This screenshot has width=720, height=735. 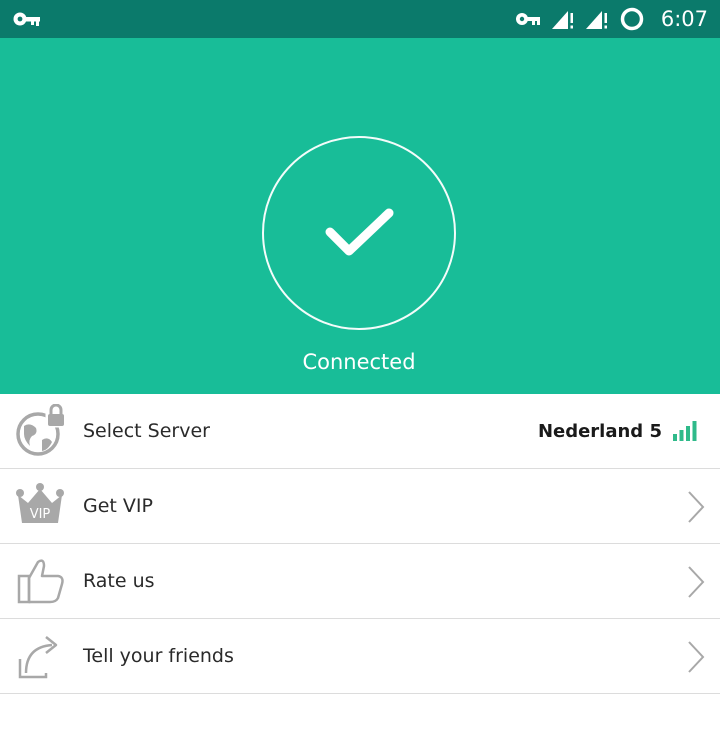 I want to click on status-bar: 6:07, so click(x=360, y=19).